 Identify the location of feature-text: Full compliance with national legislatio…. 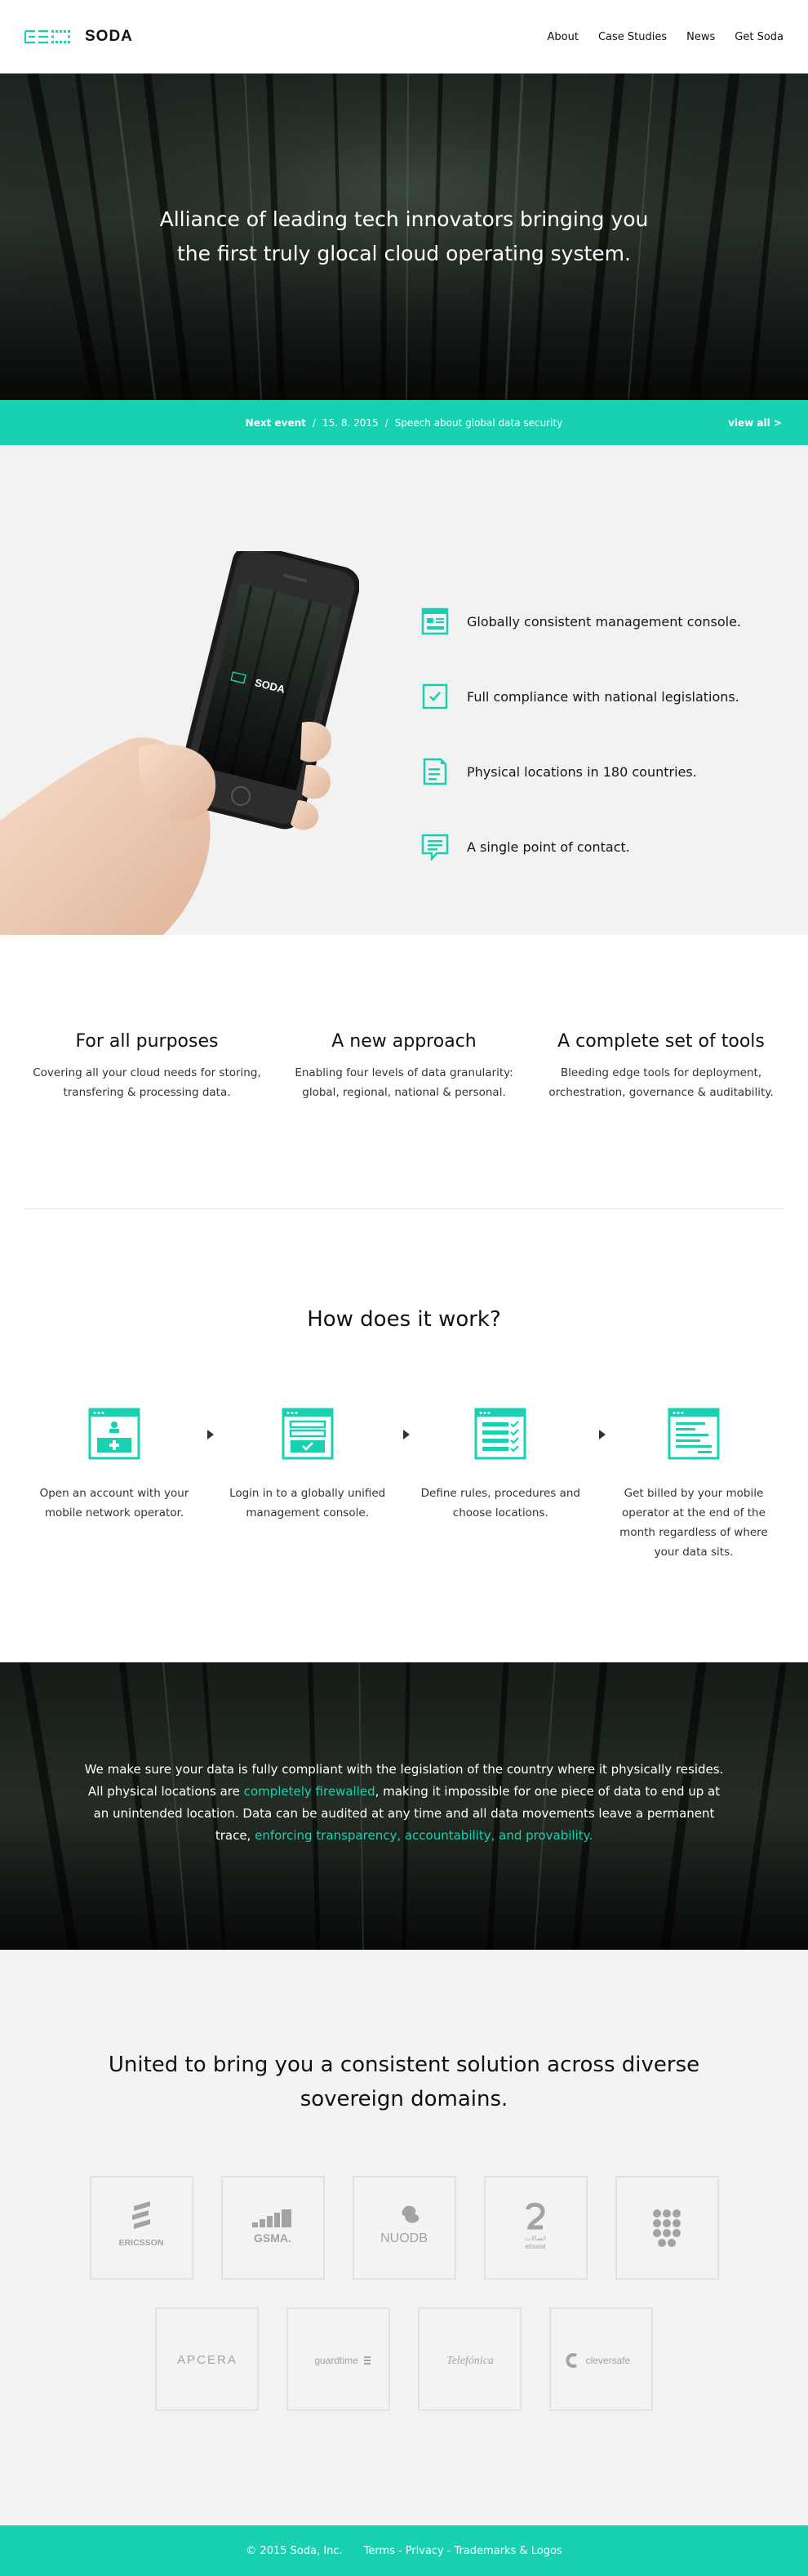
(603, 696).